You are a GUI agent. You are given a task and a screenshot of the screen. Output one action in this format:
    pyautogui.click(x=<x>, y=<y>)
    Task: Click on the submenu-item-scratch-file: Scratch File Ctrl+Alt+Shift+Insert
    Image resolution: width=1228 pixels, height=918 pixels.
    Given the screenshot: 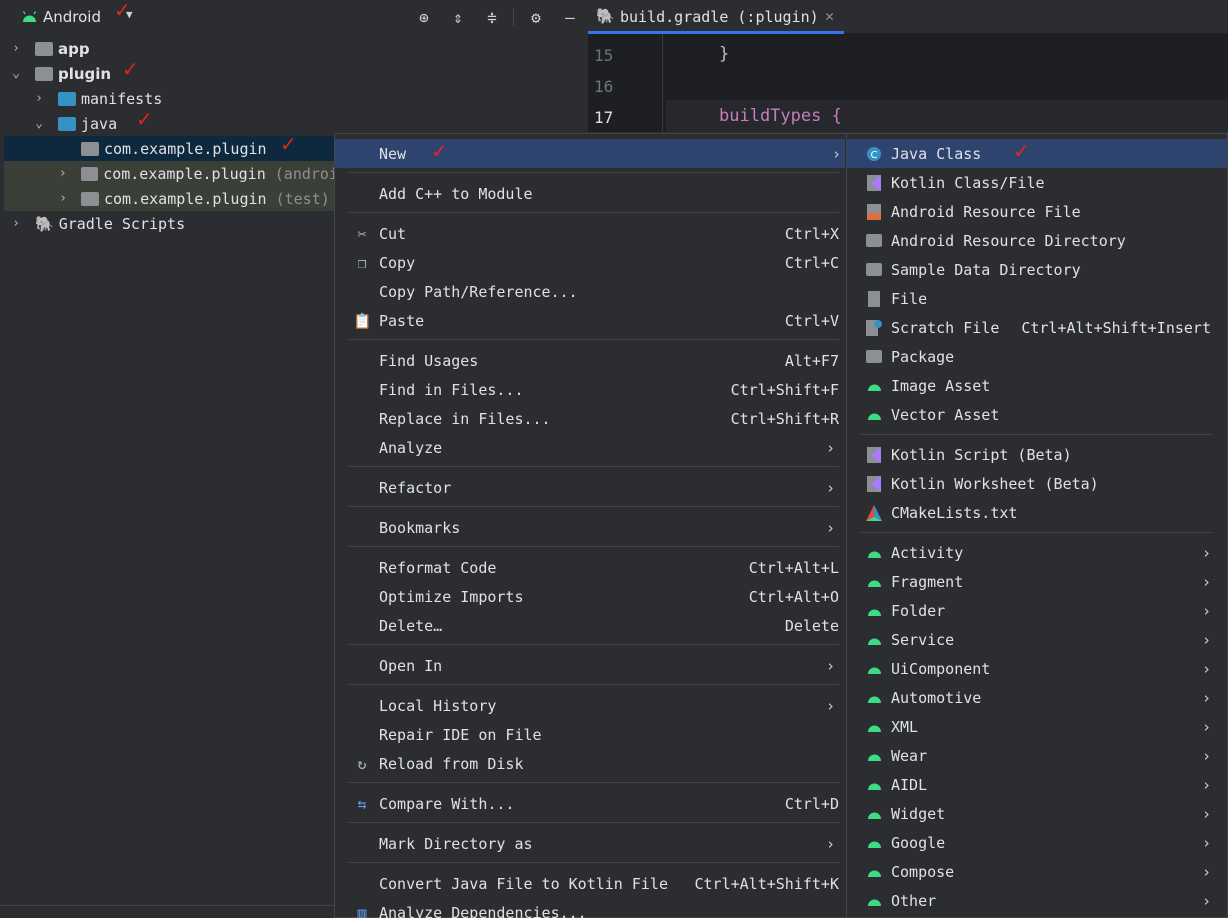 What is the action you would take?
    pyautogui.click(x=1037, y=327)
    